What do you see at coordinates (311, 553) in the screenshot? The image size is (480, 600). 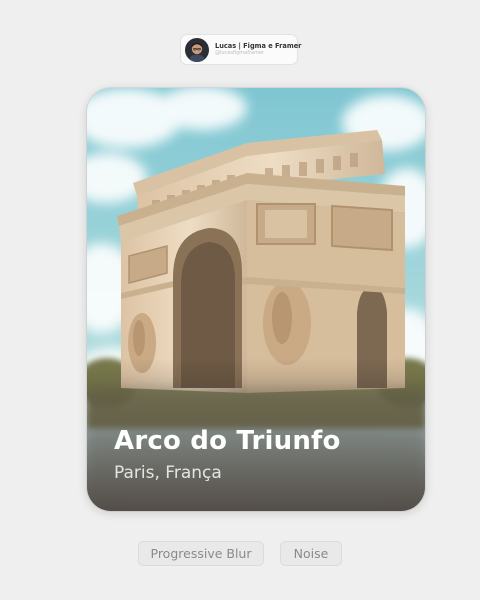 I see `noise-button: Noise` at bounding box center [311, 553].